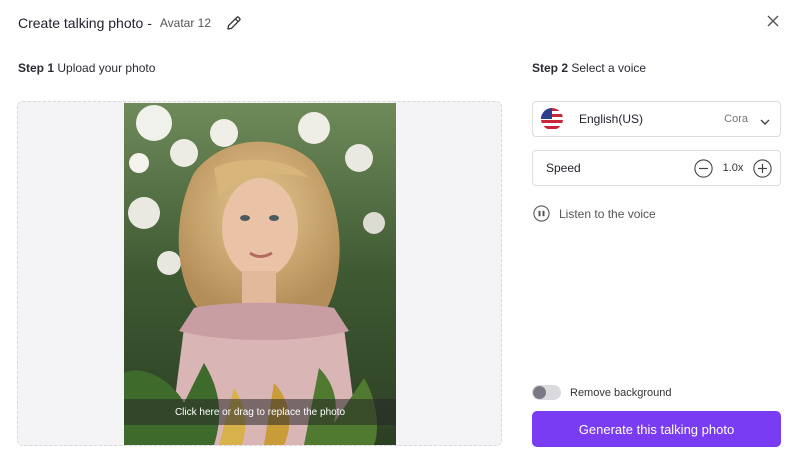 The width and height of the screenshot is (800, 461). I want to click on speed-increase-button, so click(762, 168).